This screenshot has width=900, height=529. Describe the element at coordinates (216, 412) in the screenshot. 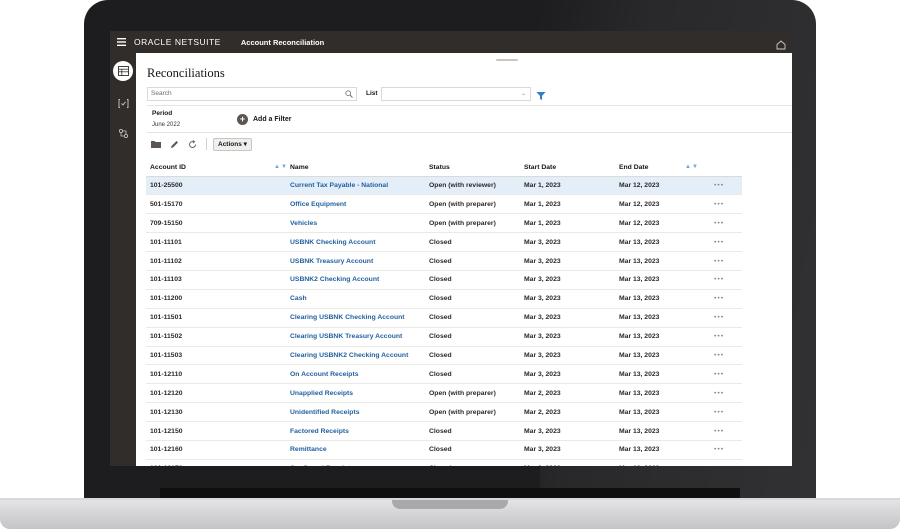

I see `account-id-cell: 101-12130` at that location.